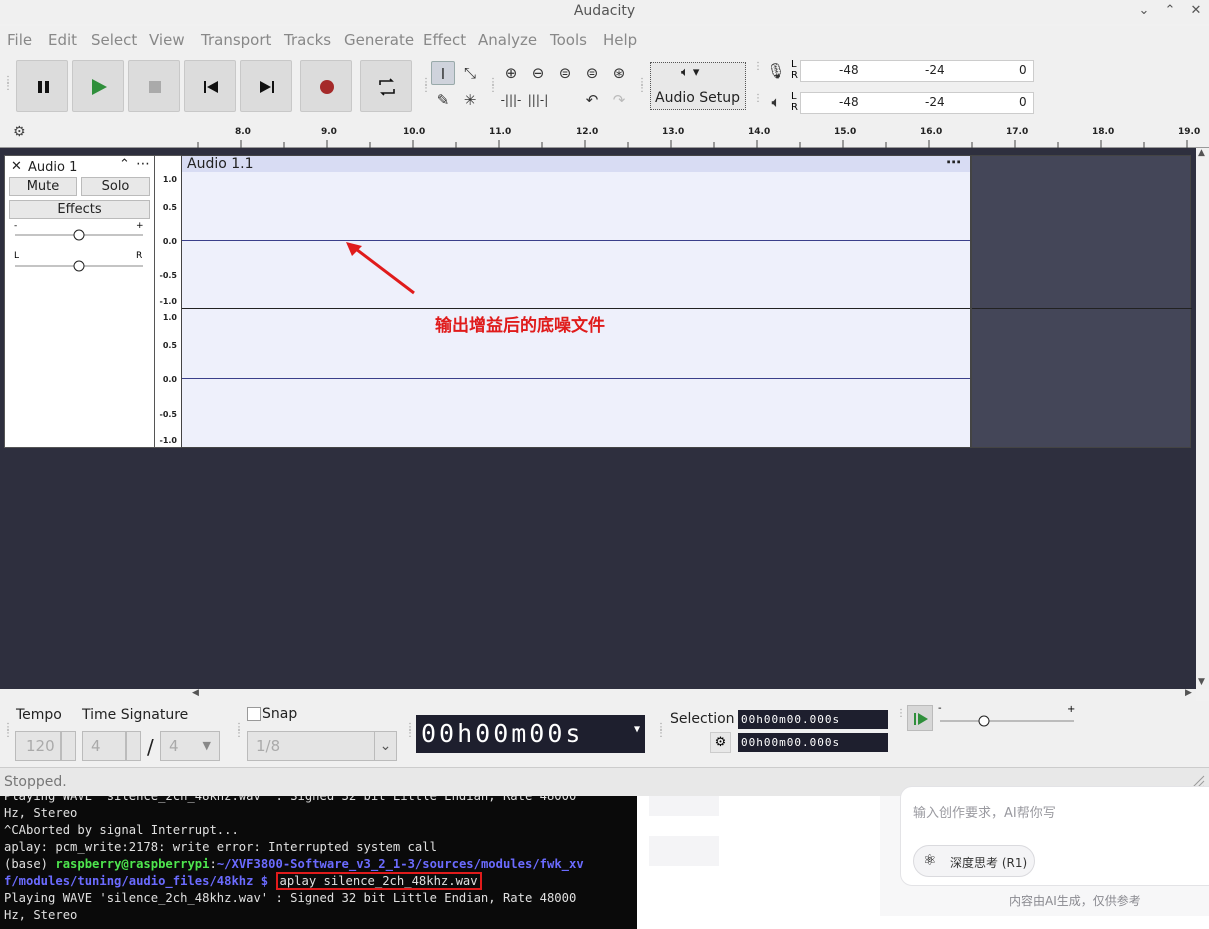 The height and width of the screenshot is (929, 1209). Describe the element at coordinates (38, 746) in the screenshot. I see `tempo-input: 120` at that location.